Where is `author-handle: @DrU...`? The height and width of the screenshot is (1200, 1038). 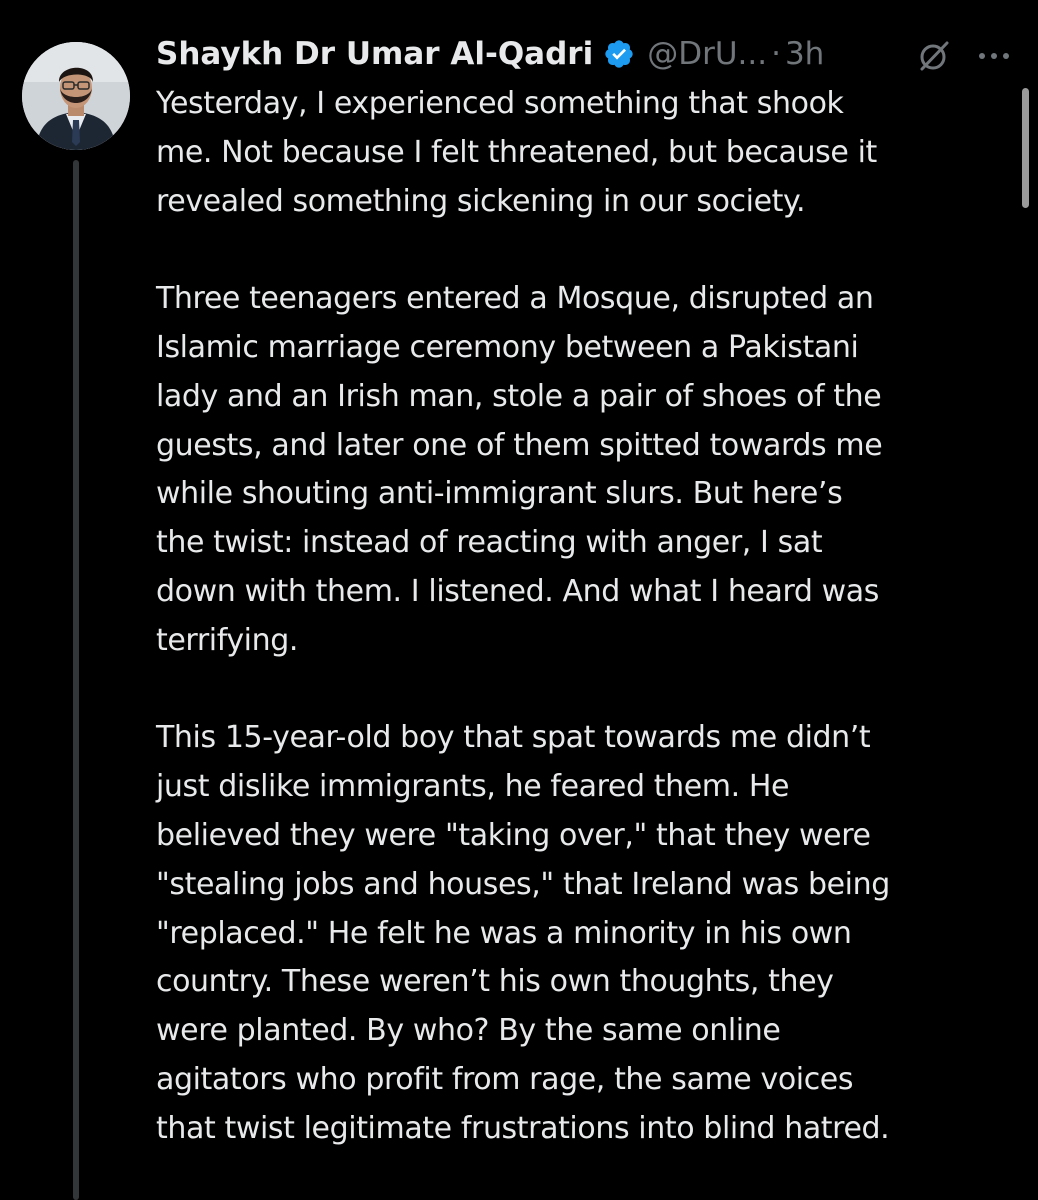 author-handle: @DrU... is located at coordinates (707, 54).